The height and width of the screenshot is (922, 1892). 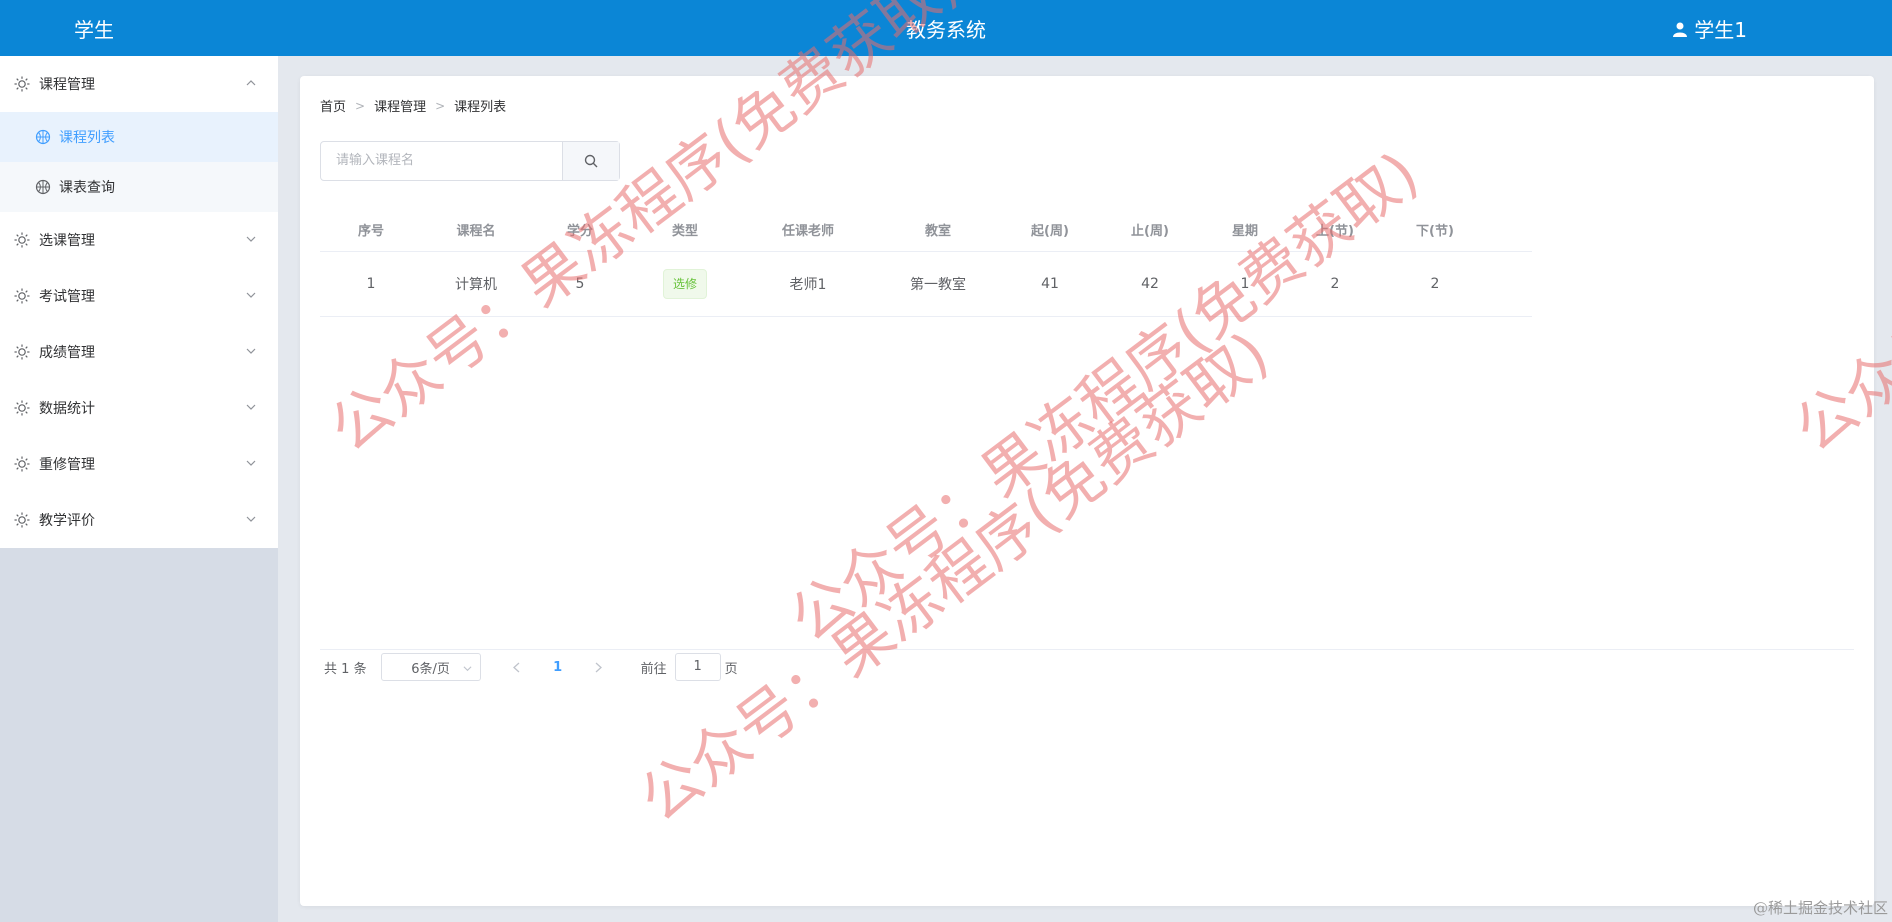 I want to click on breadcrumb-home: 首页, so click(x=333, y=105).